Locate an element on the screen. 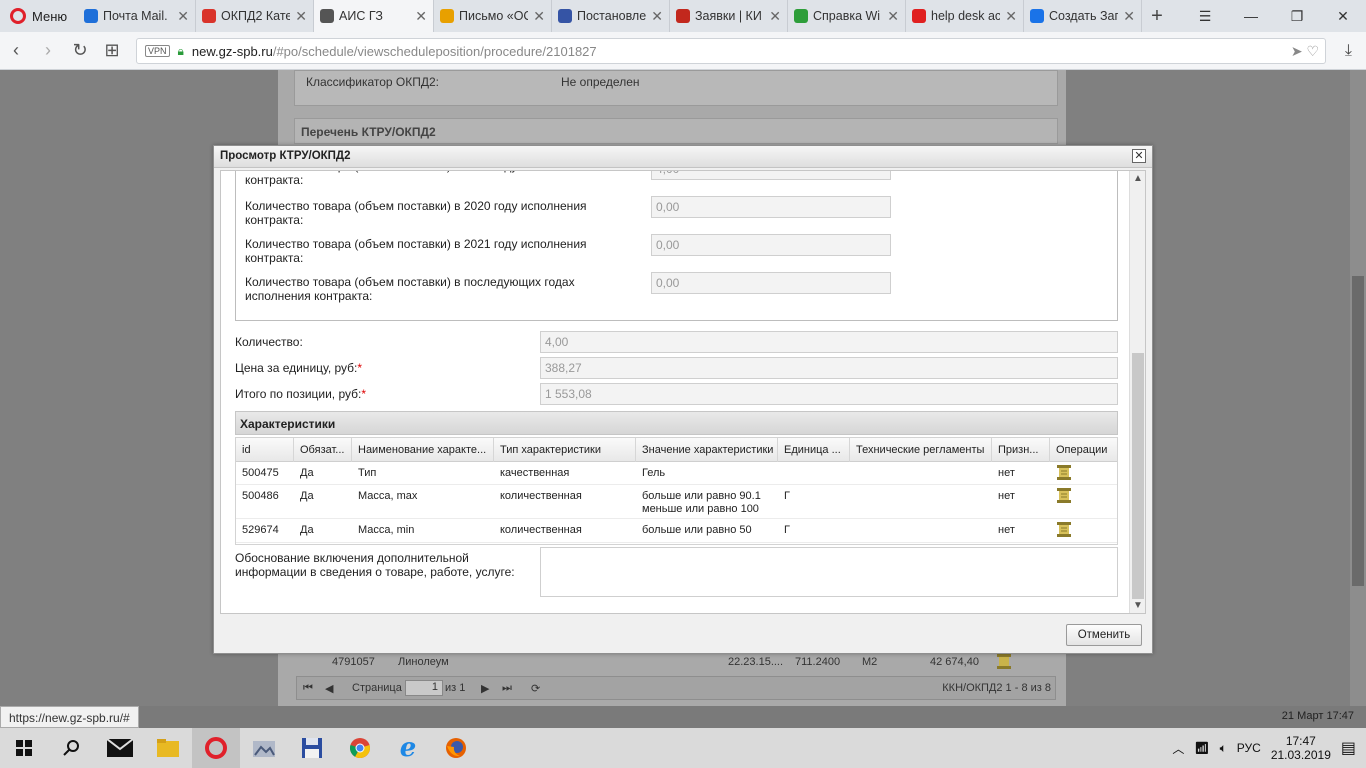  col-regulations: Технические регламенты is located at coordinates (921, 450).